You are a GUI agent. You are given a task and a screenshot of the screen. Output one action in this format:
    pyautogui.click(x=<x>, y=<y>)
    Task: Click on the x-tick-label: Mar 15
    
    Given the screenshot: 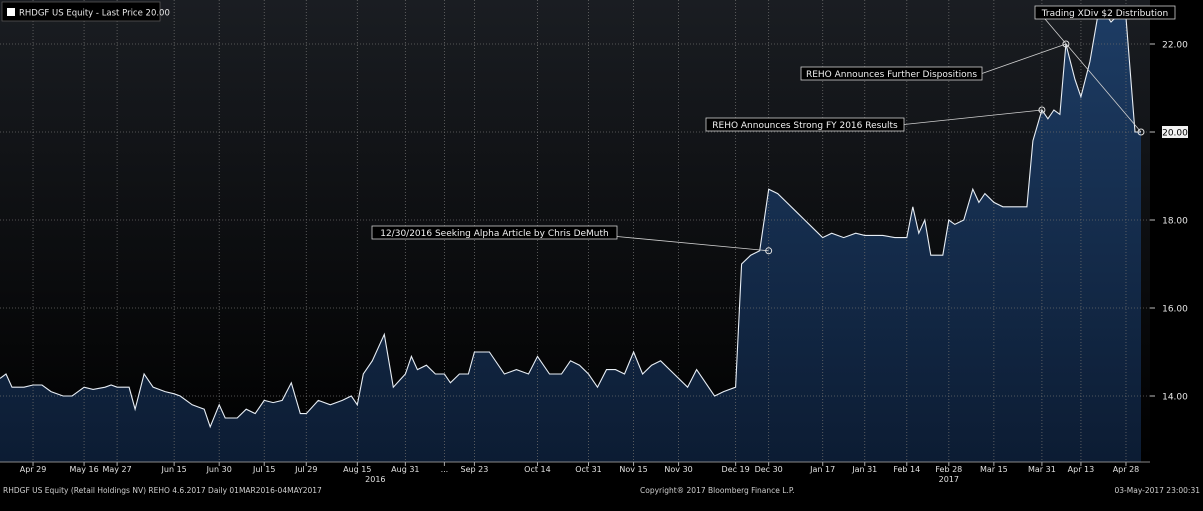 What is the action you would take?
    pyautogui.click(x=994, y=469)
    